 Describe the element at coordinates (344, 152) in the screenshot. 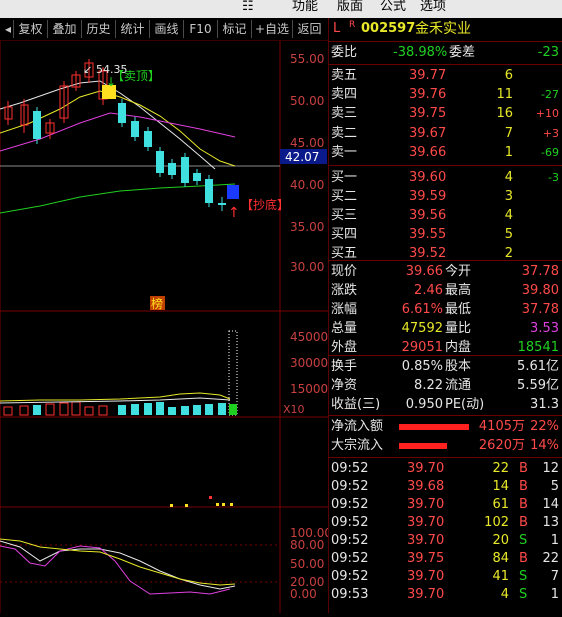

I see `level-label: 卖一` at that location.